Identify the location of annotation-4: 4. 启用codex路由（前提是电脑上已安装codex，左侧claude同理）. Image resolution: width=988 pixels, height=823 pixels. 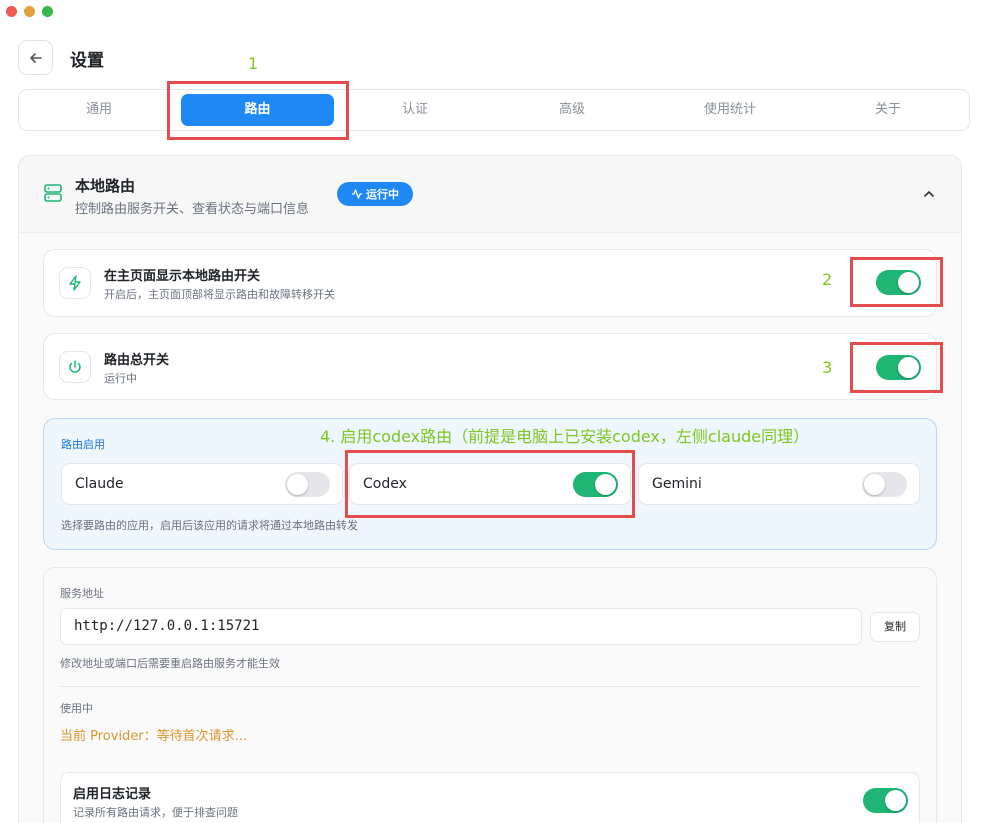
(565, 436).